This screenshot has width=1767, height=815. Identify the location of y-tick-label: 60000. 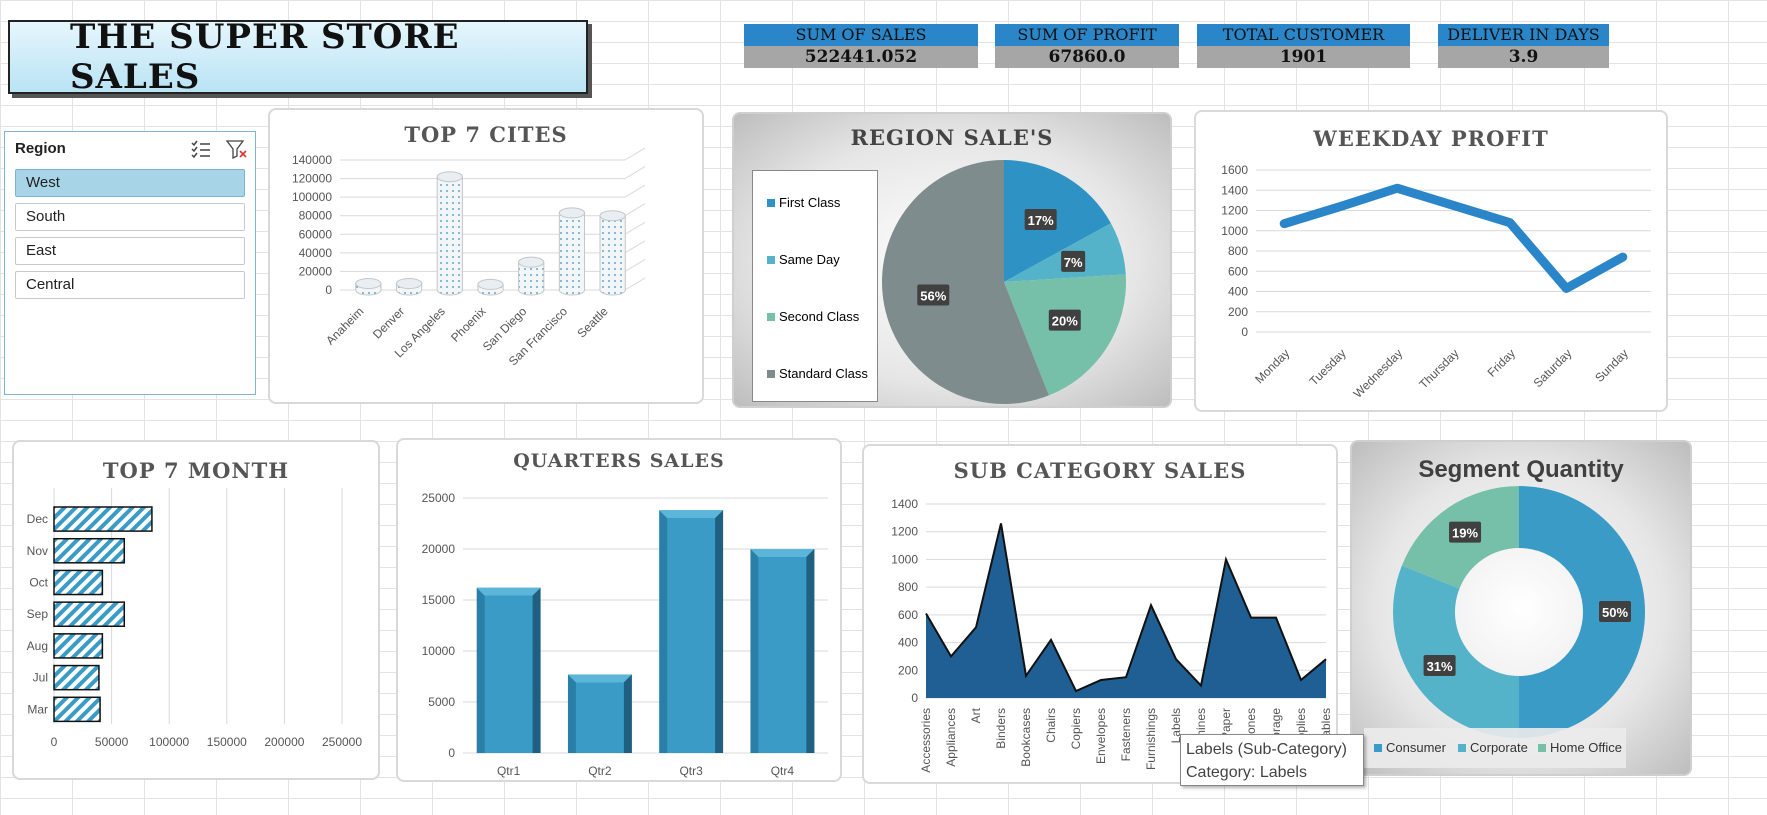
(316, 234).